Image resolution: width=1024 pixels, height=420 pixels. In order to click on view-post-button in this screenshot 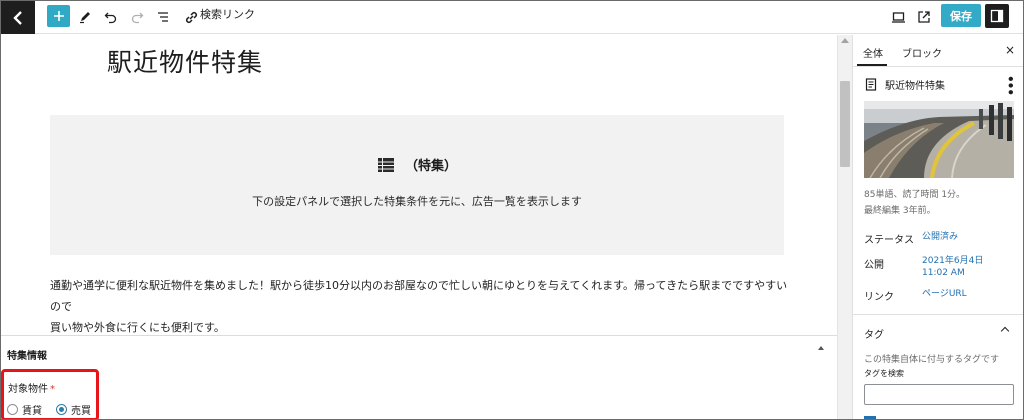, I will do `click(924, 17)`.